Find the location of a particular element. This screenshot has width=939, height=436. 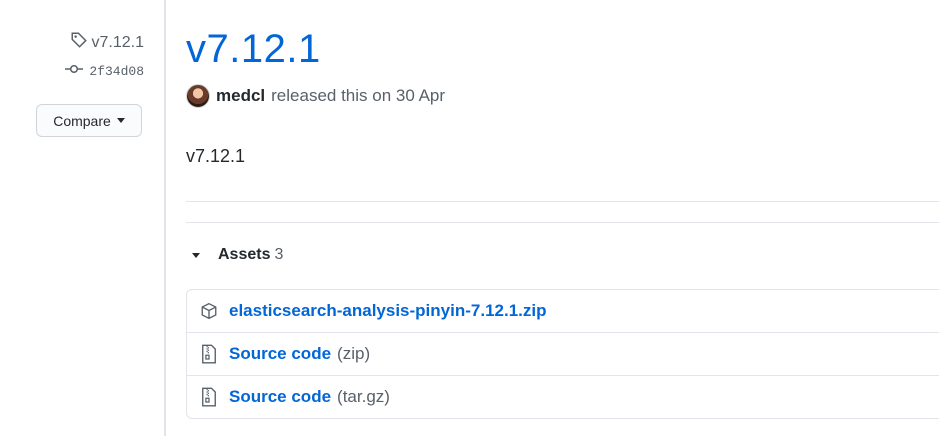

asset-row: Source code (zip) is located at coordinates (563, 353).